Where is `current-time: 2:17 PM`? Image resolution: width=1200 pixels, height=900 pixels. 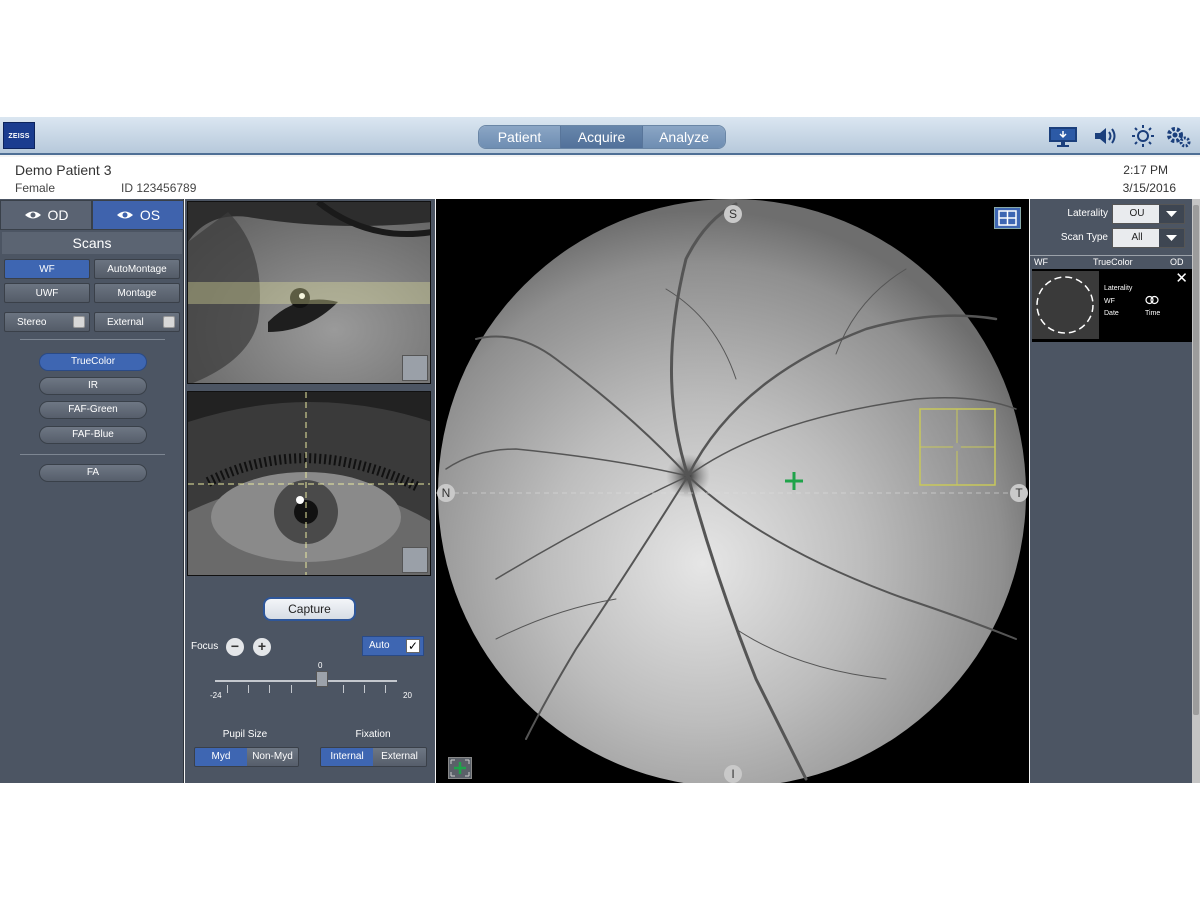
current-time: 2:17 PM is located at coordinates (1145, 170).